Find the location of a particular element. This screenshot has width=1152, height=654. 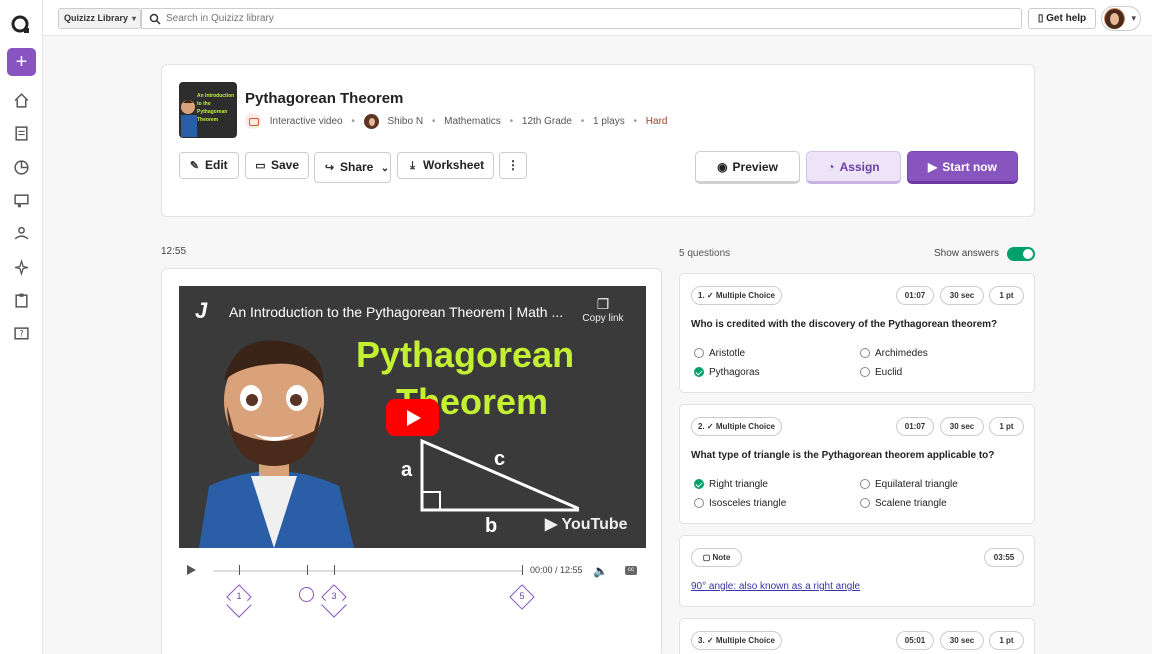

left-rail: + ? is located at coordinates (21, 327).